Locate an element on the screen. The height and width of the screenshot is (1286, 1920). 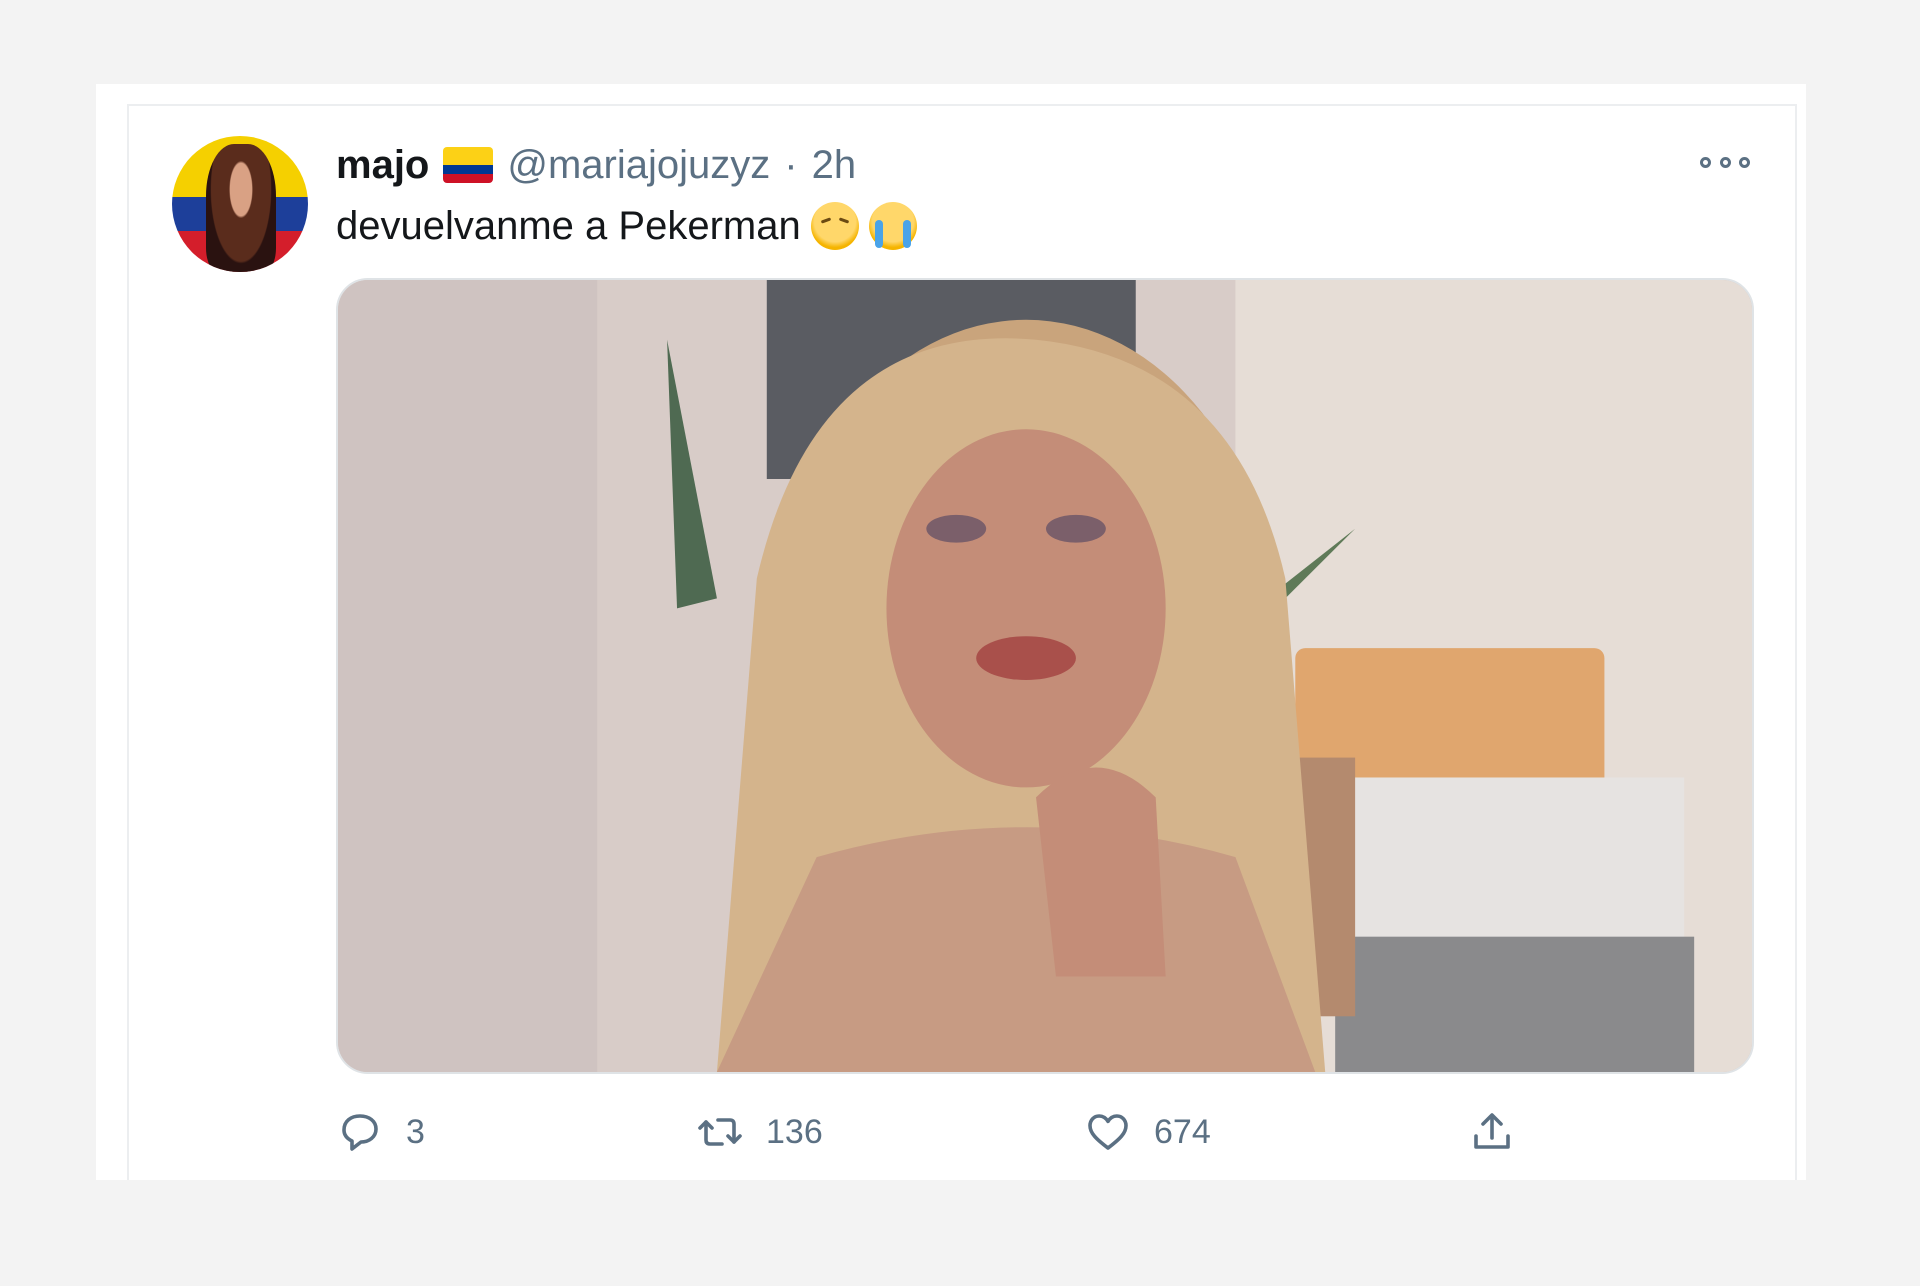
tweet-actions: 3 136 674 is located at coordinates (1036, 1132).